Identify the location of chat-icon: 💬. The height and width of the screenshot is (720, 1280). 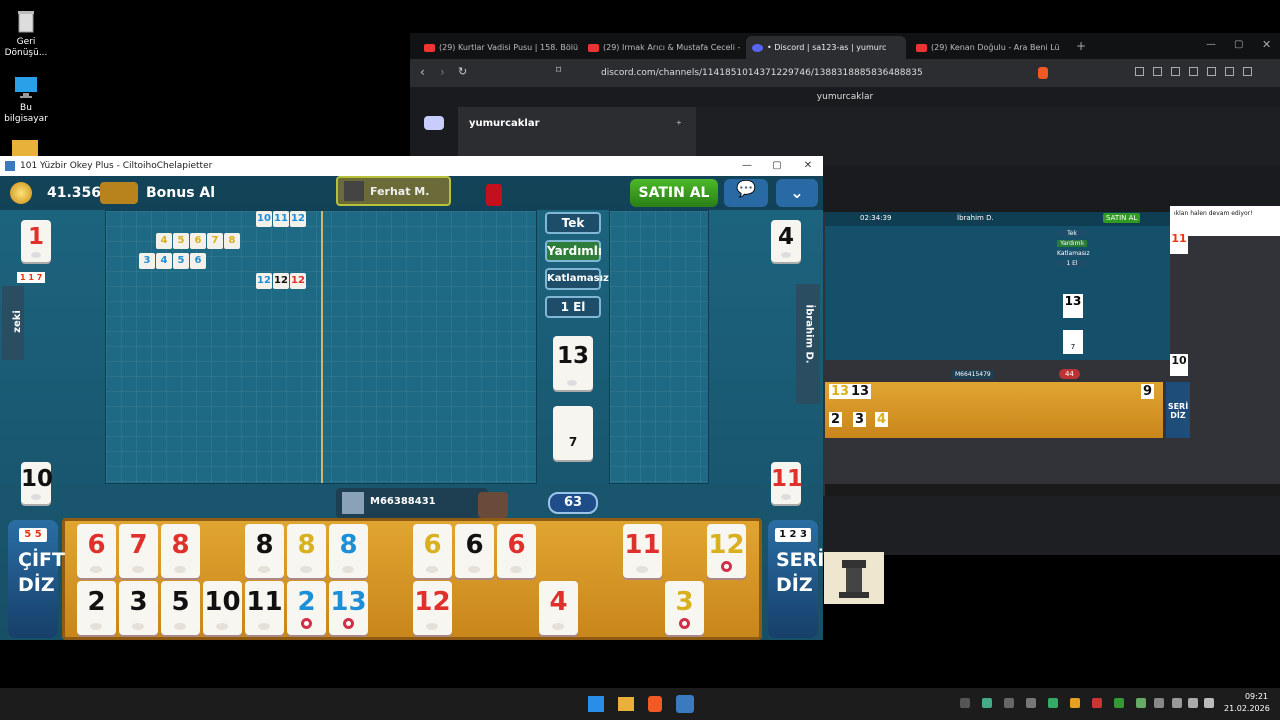
(746, 193).